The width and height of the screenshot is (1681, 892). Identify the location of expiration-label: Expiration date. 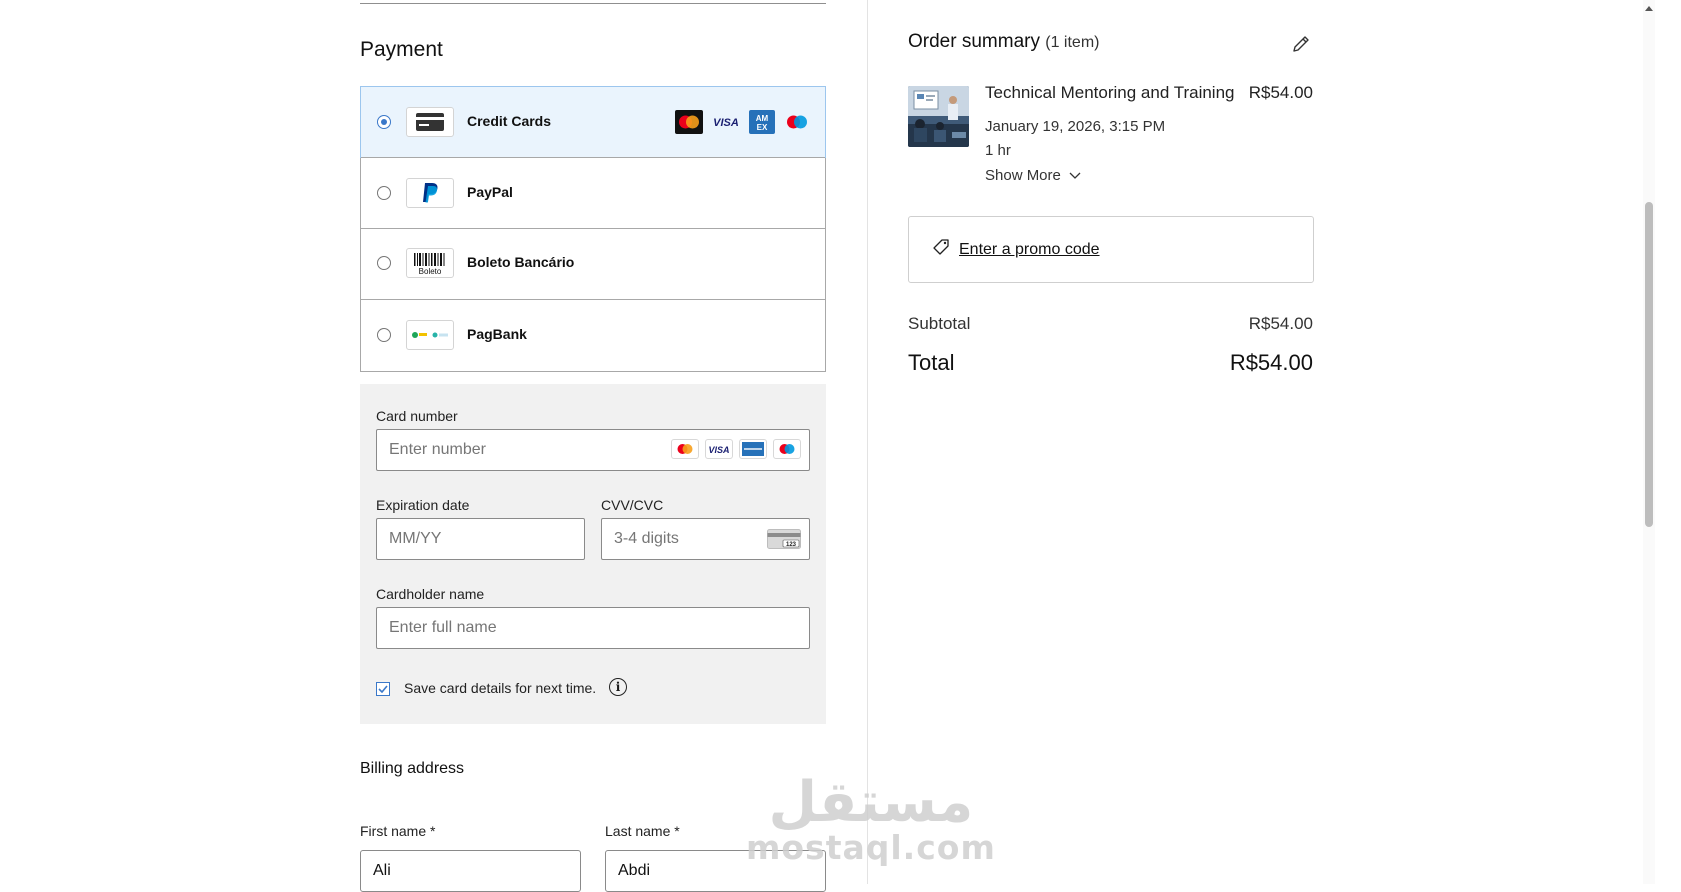
(423, 505).